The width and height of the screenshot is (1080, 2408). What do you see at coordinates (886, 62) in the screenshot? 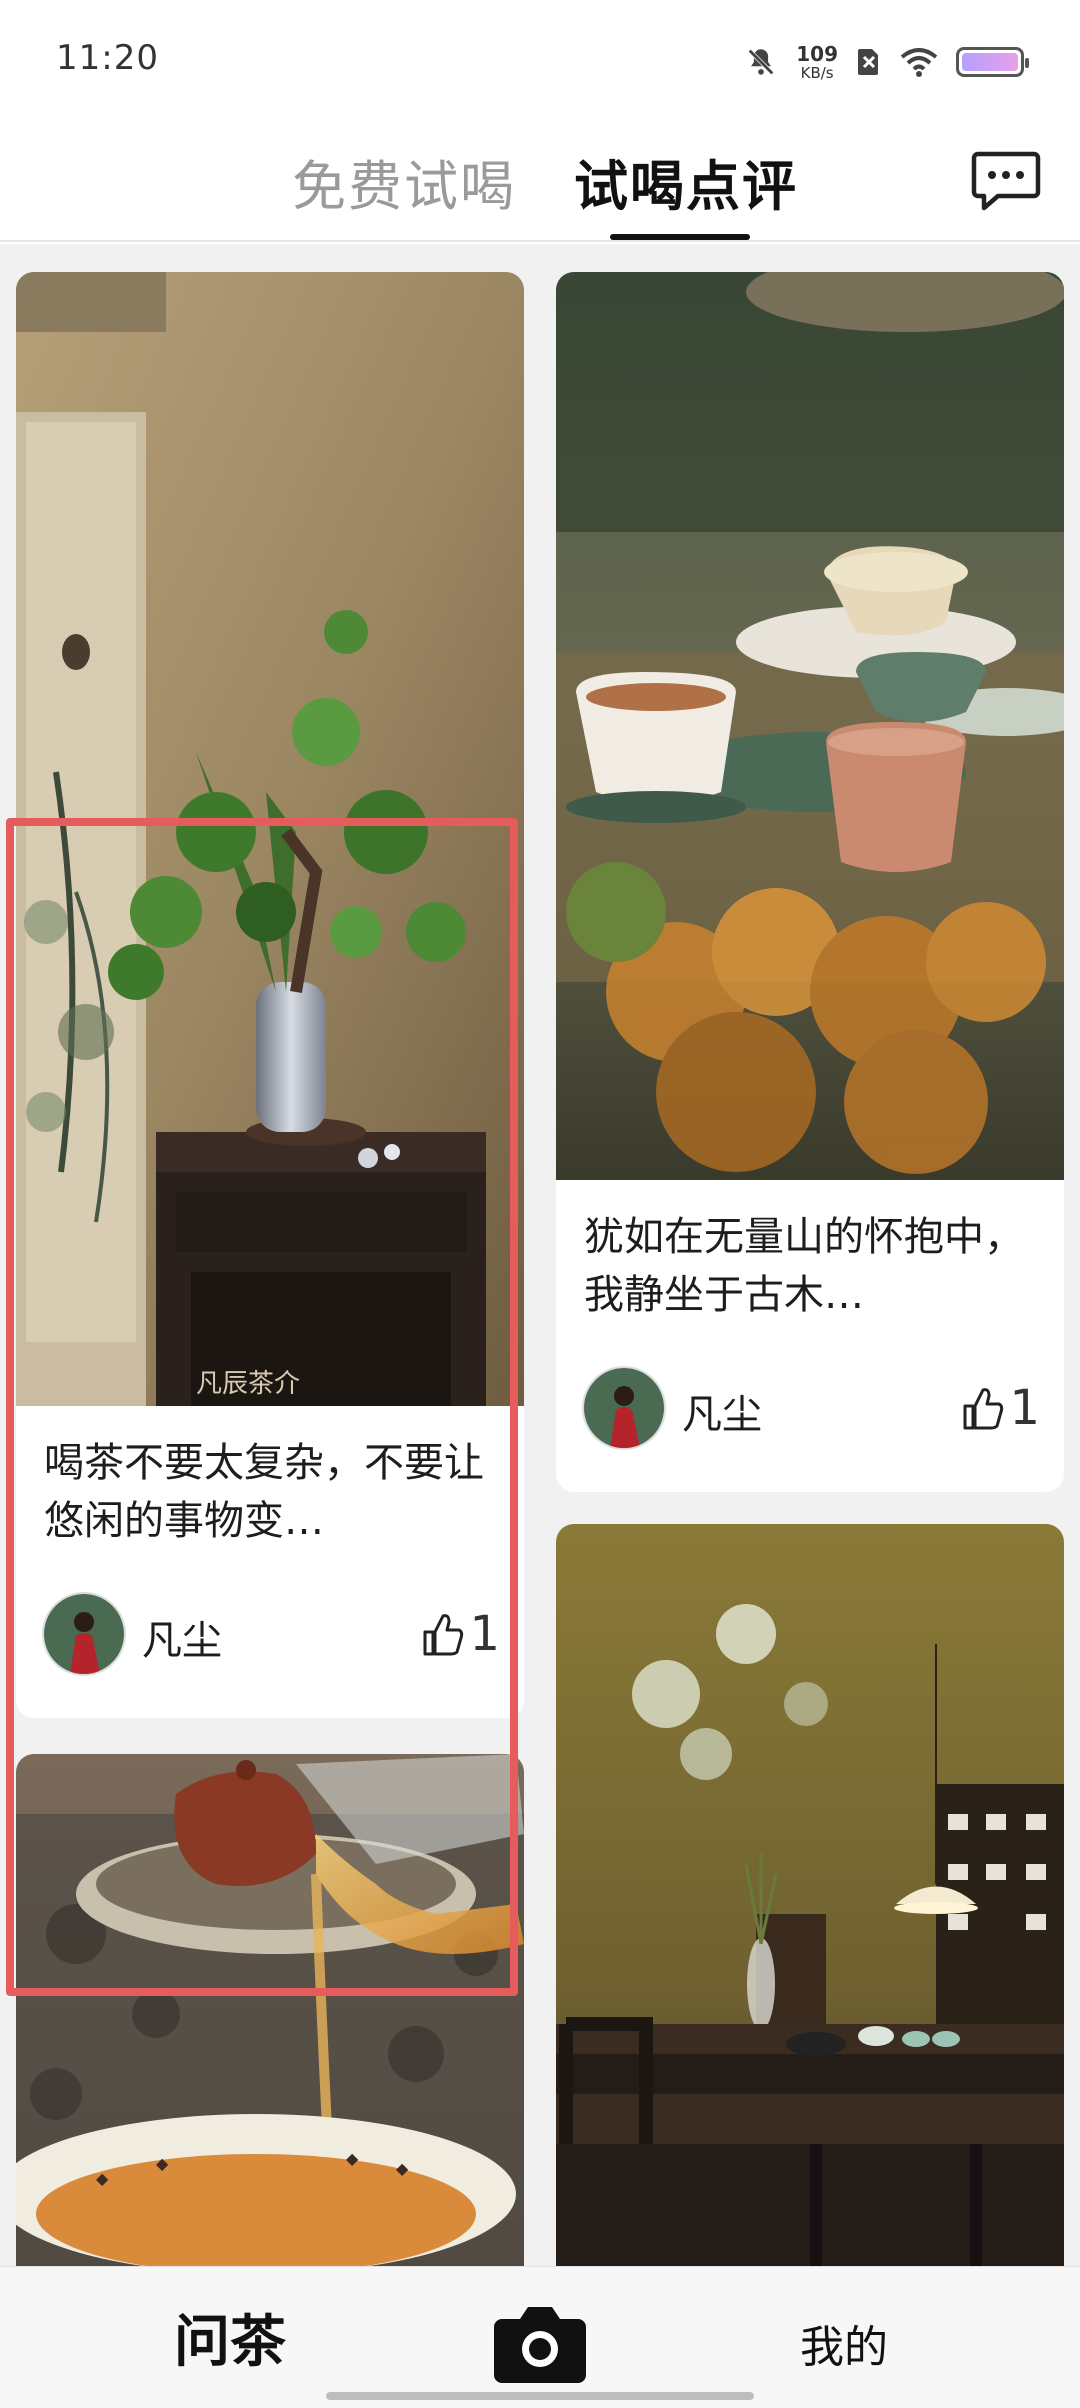
I see `status-icons: 109 KB/s` at bounding box center [886, 62].